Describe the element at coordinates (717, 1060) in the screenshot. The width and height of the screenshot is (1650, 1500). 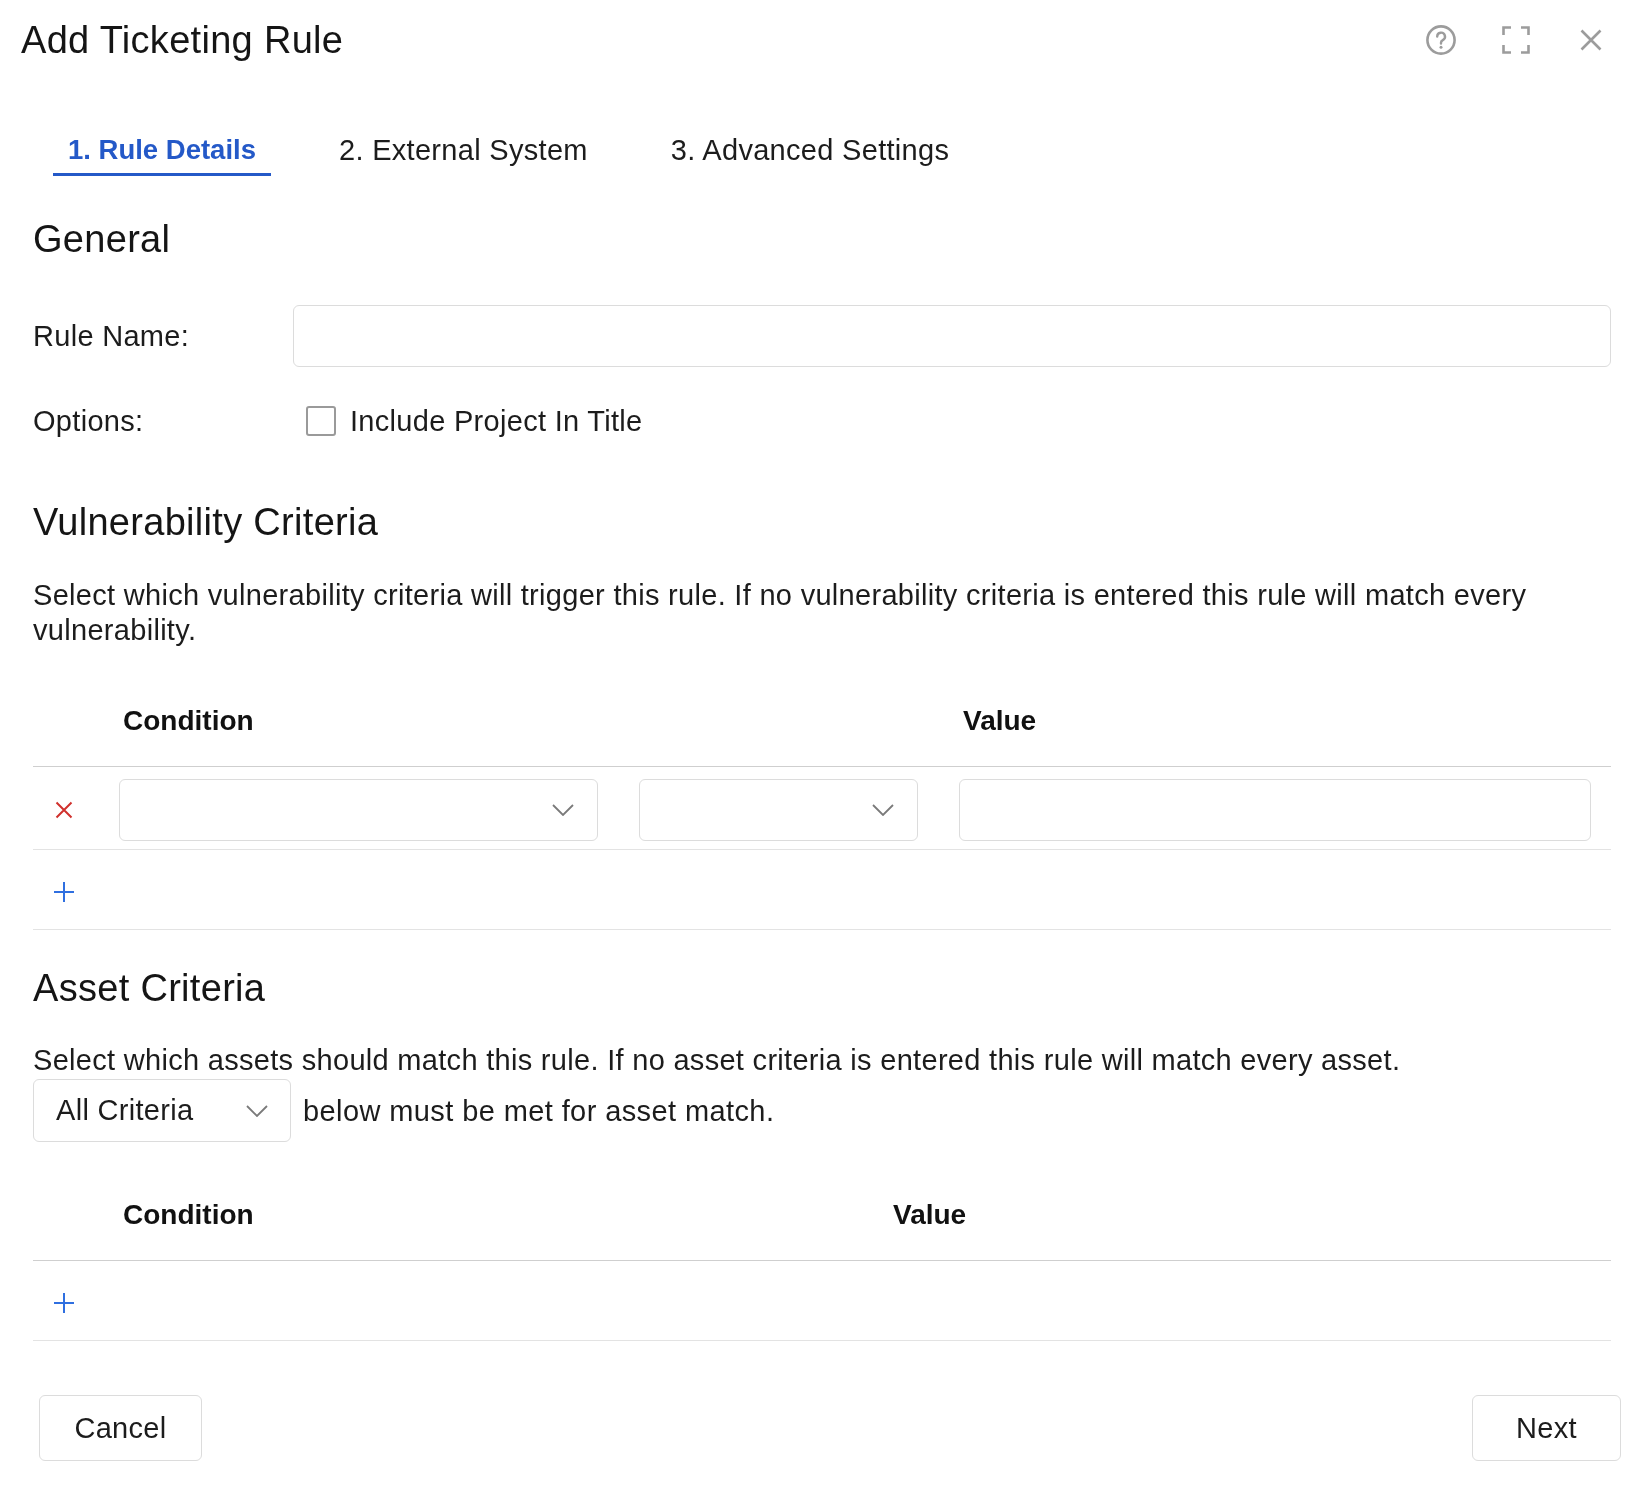
I see `description-text: Select which assets should match this rule. If no asset criteria is entered this rule will match every asset.` at that location.